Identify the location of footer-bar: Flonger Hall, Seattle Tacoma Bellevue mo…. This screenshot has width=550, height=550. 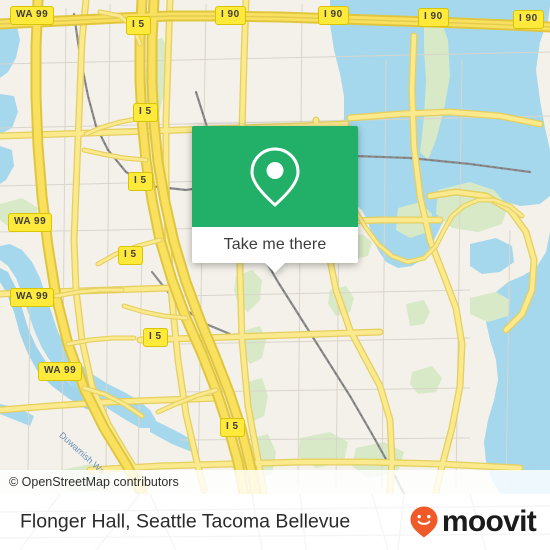
(275, 522).